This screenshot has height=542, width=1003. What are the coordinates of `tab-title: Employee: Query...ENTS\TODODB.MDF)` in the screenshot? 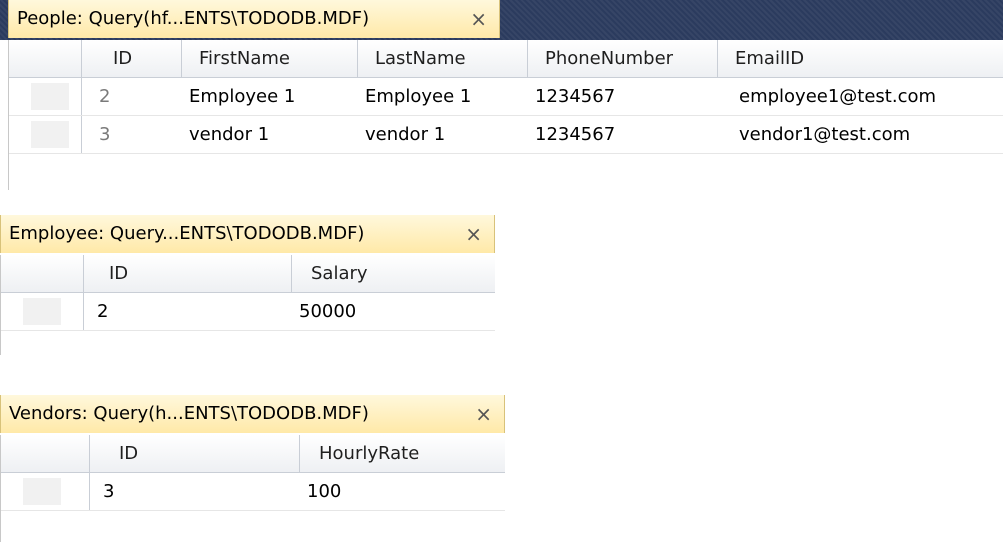 It's located at (187, 233).